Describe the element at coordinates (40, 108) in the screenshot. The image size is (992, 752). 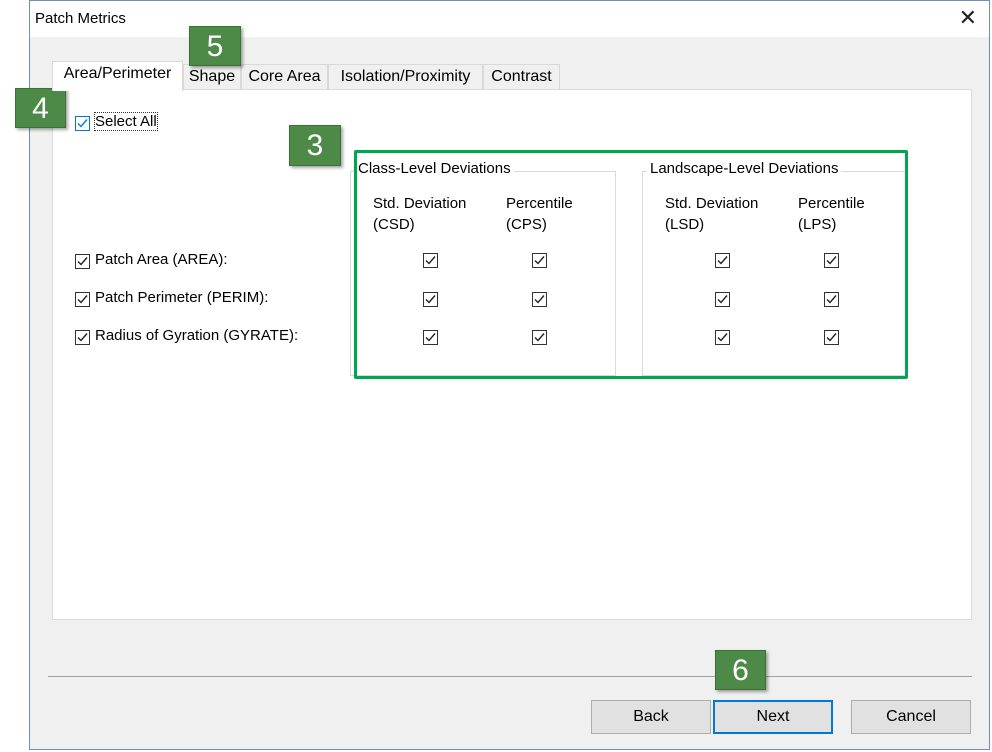
I see `callout-4: 4` at that location.